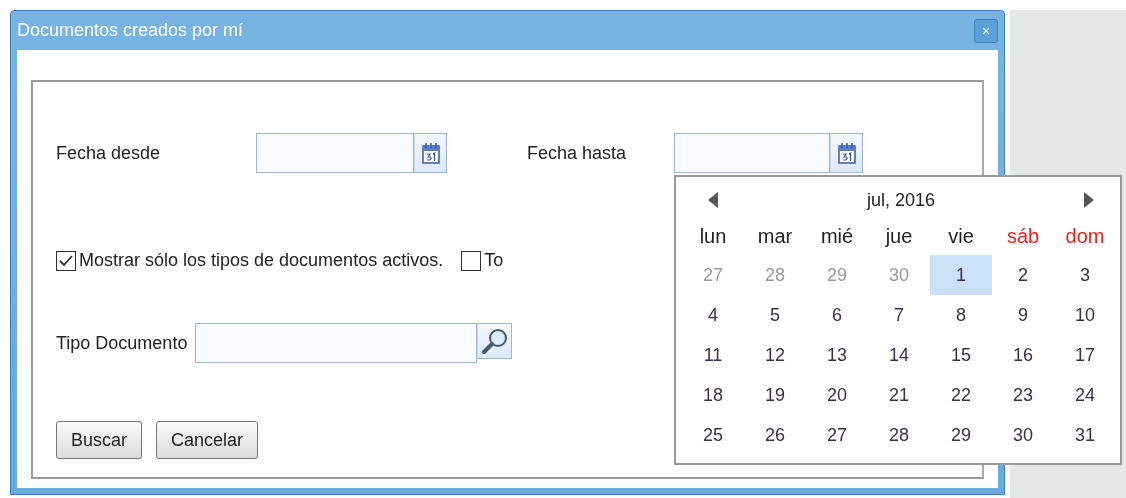 The image size is (1126, 498). What do you see at coordinates (207, 440) in the screenshot?
I see `cancel-button: Cancelar` at bounding box center [207, 440].